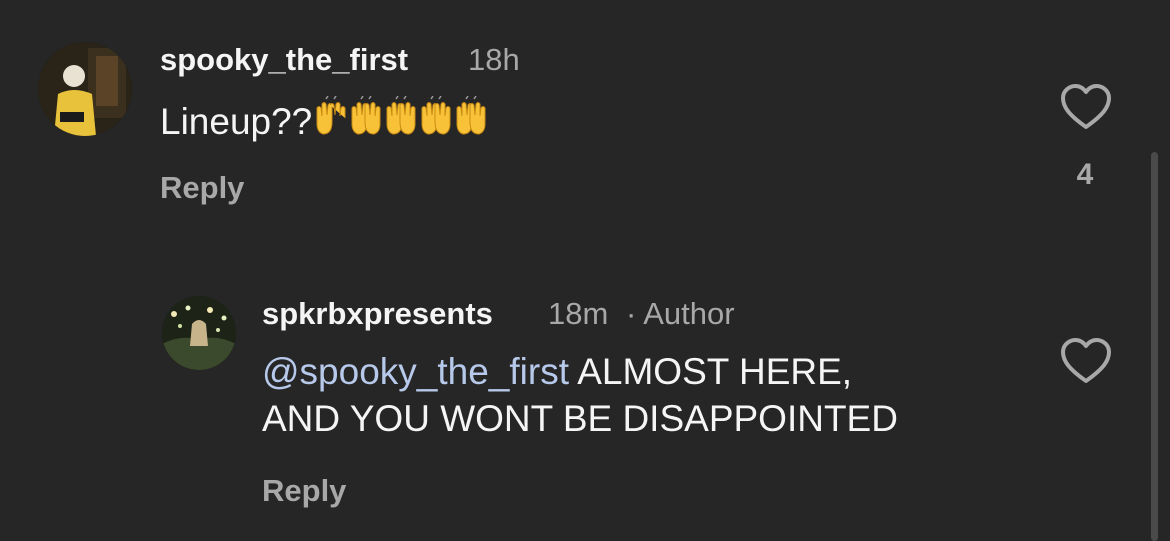 This screenshot has width=1170, height=541. Describe the element at coordinates (377, 314) in the screenshot. I see `comment-username: spkrbxpresents` at that location.